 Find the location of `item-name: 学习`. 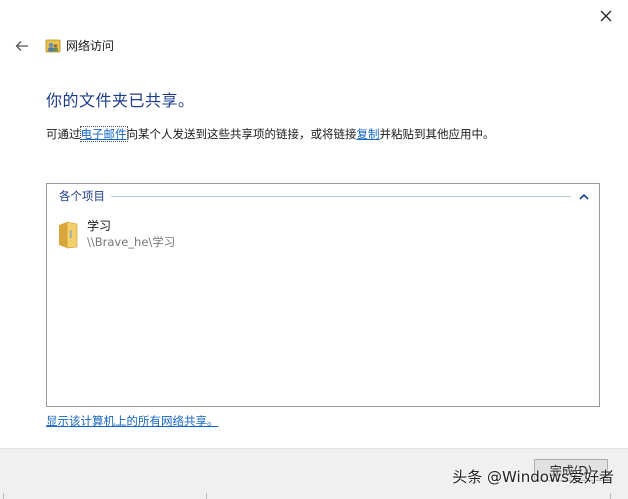

item-name: 学习 is located at coordinates (99, 226).